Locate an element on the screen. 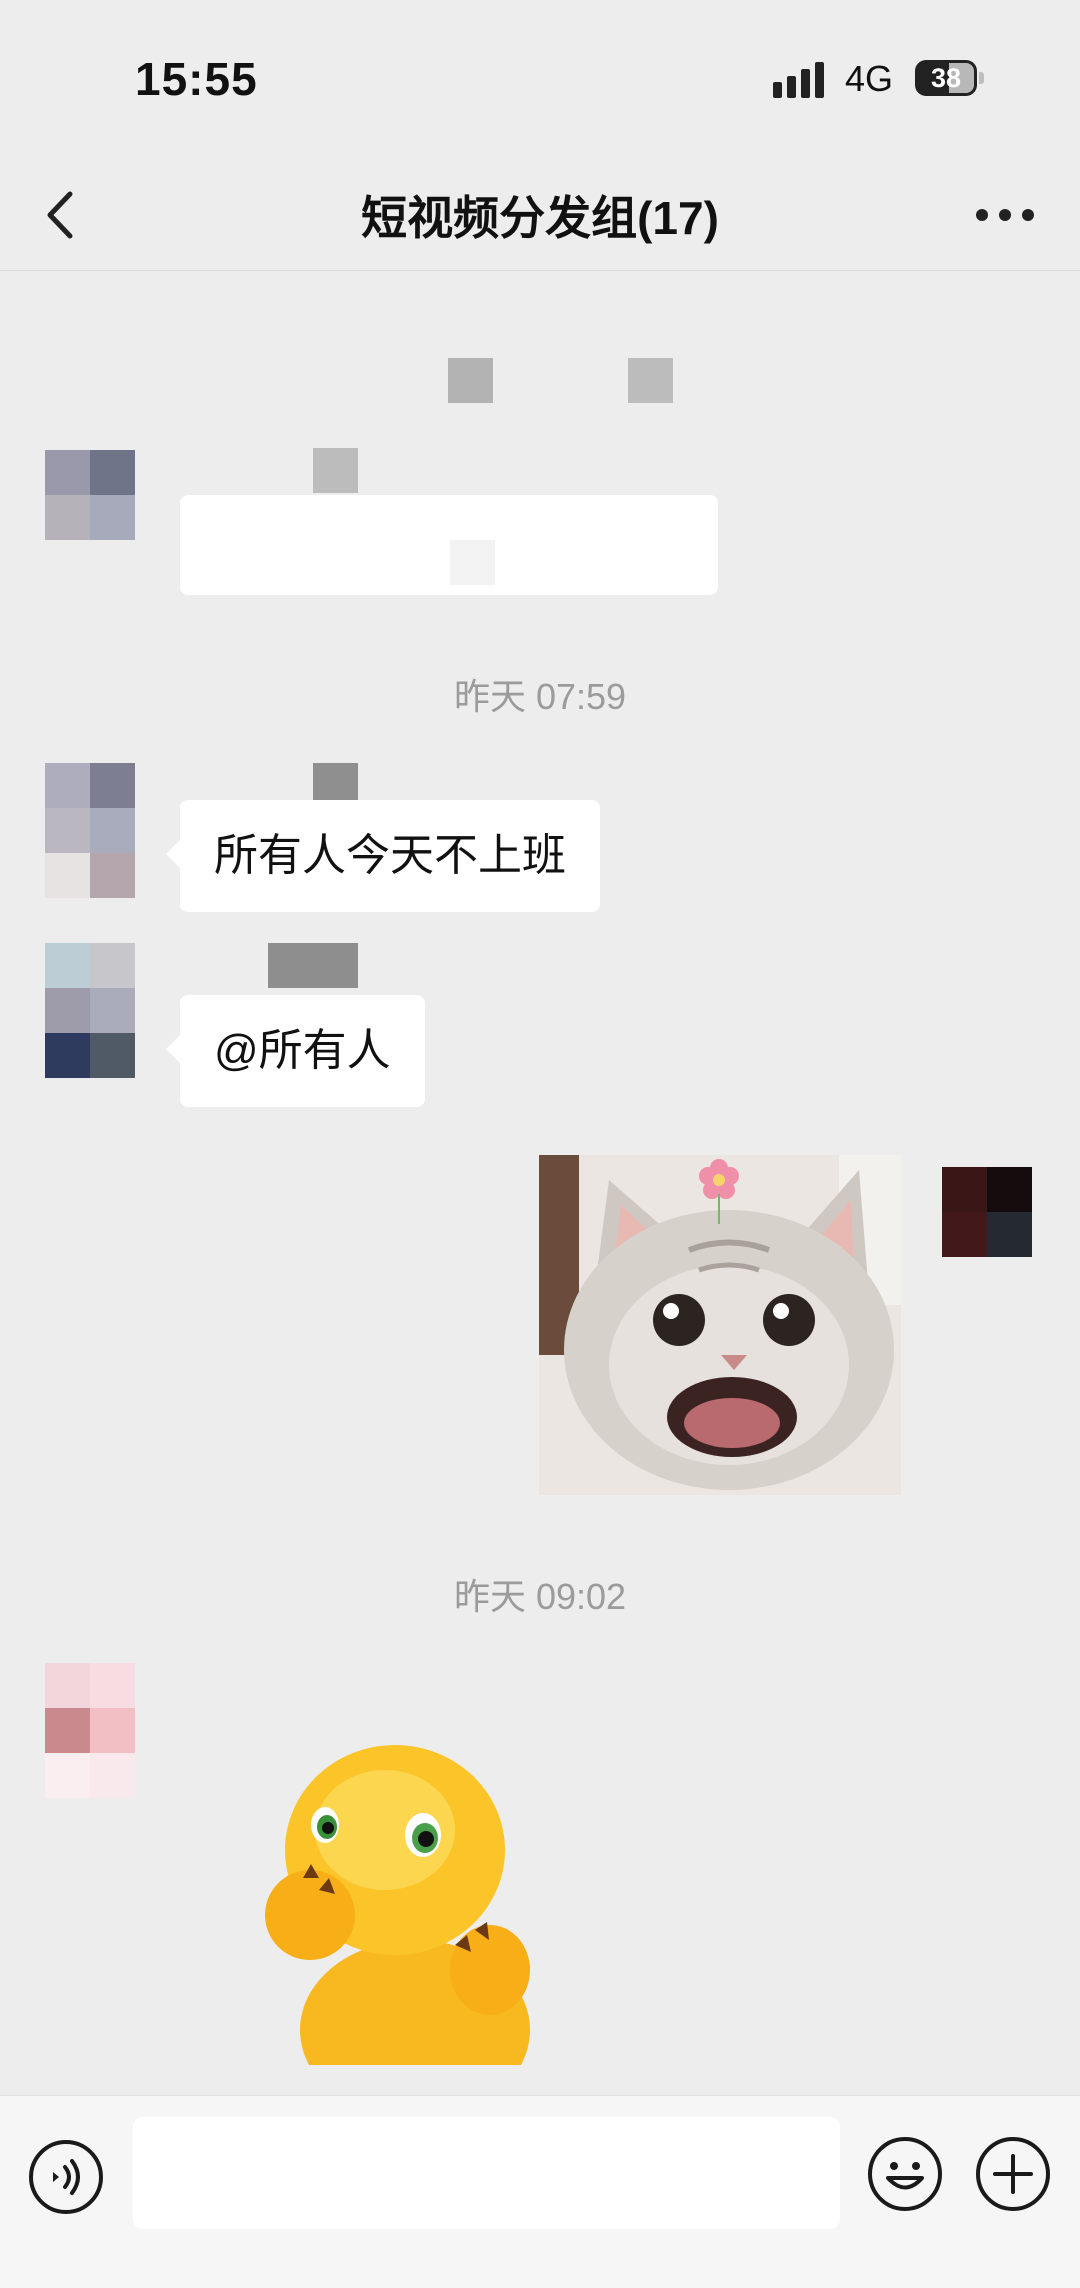 This screenshot has height=2288, width=1080. chat-title: 短视频分发组(17) is located at coordinates (540, 218).